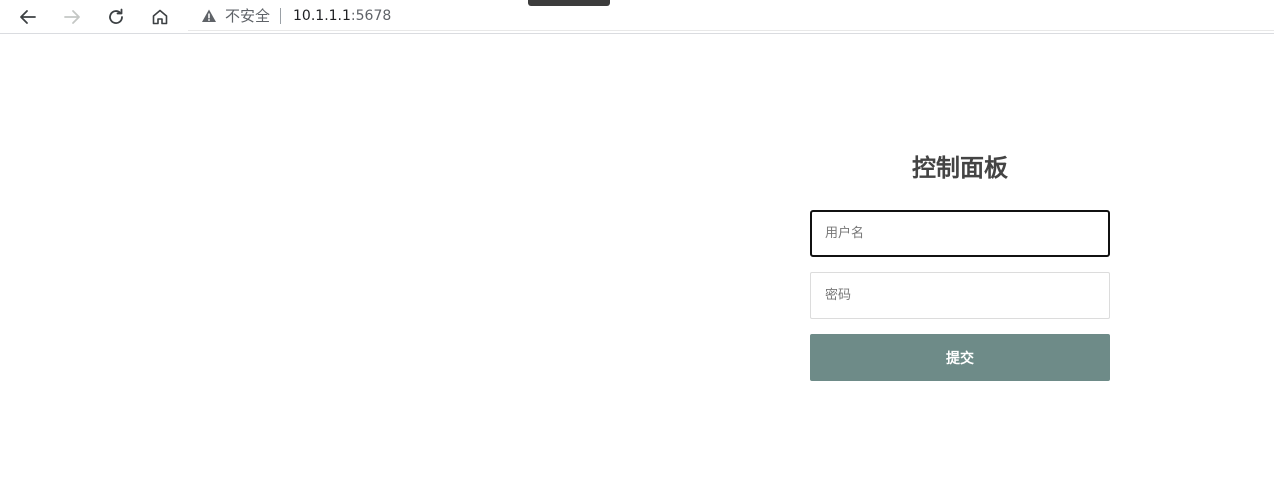  I want to click on browser-toolbar: 不安全 10.1.1.1:5678, so click(637, 17).